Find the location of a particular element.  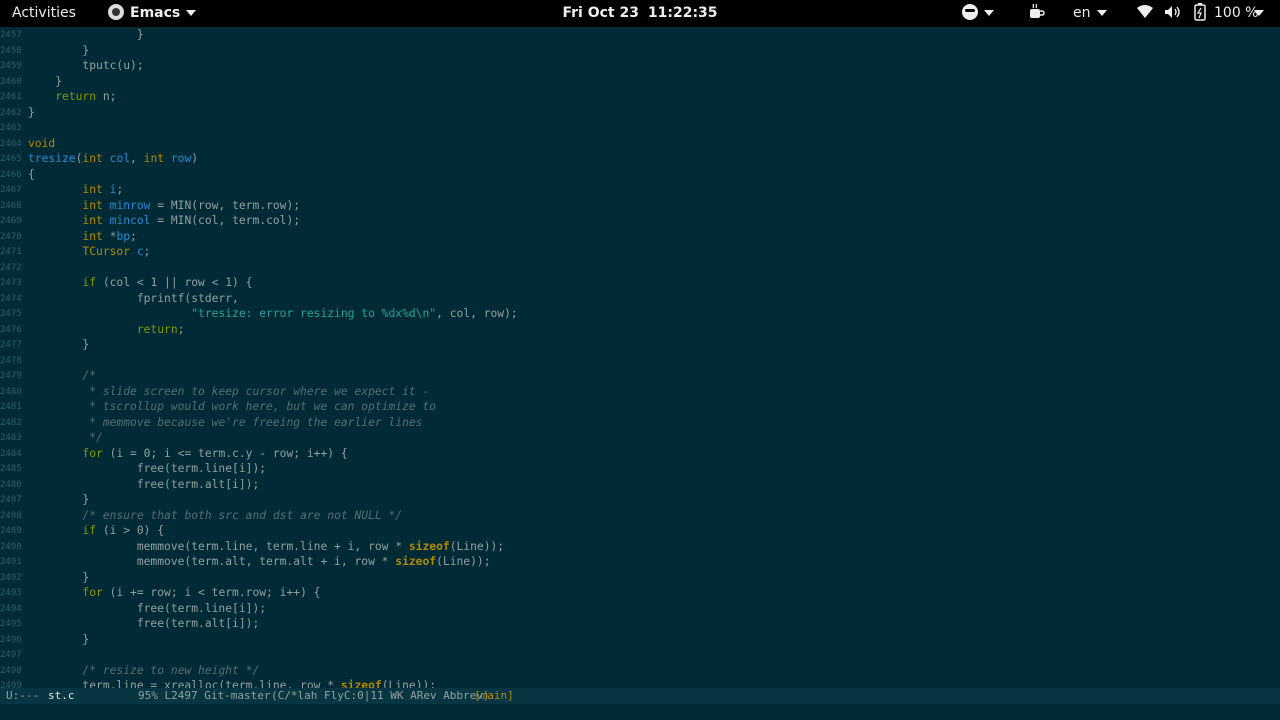

line-number: 2465 is located at coordinates (11, 159).